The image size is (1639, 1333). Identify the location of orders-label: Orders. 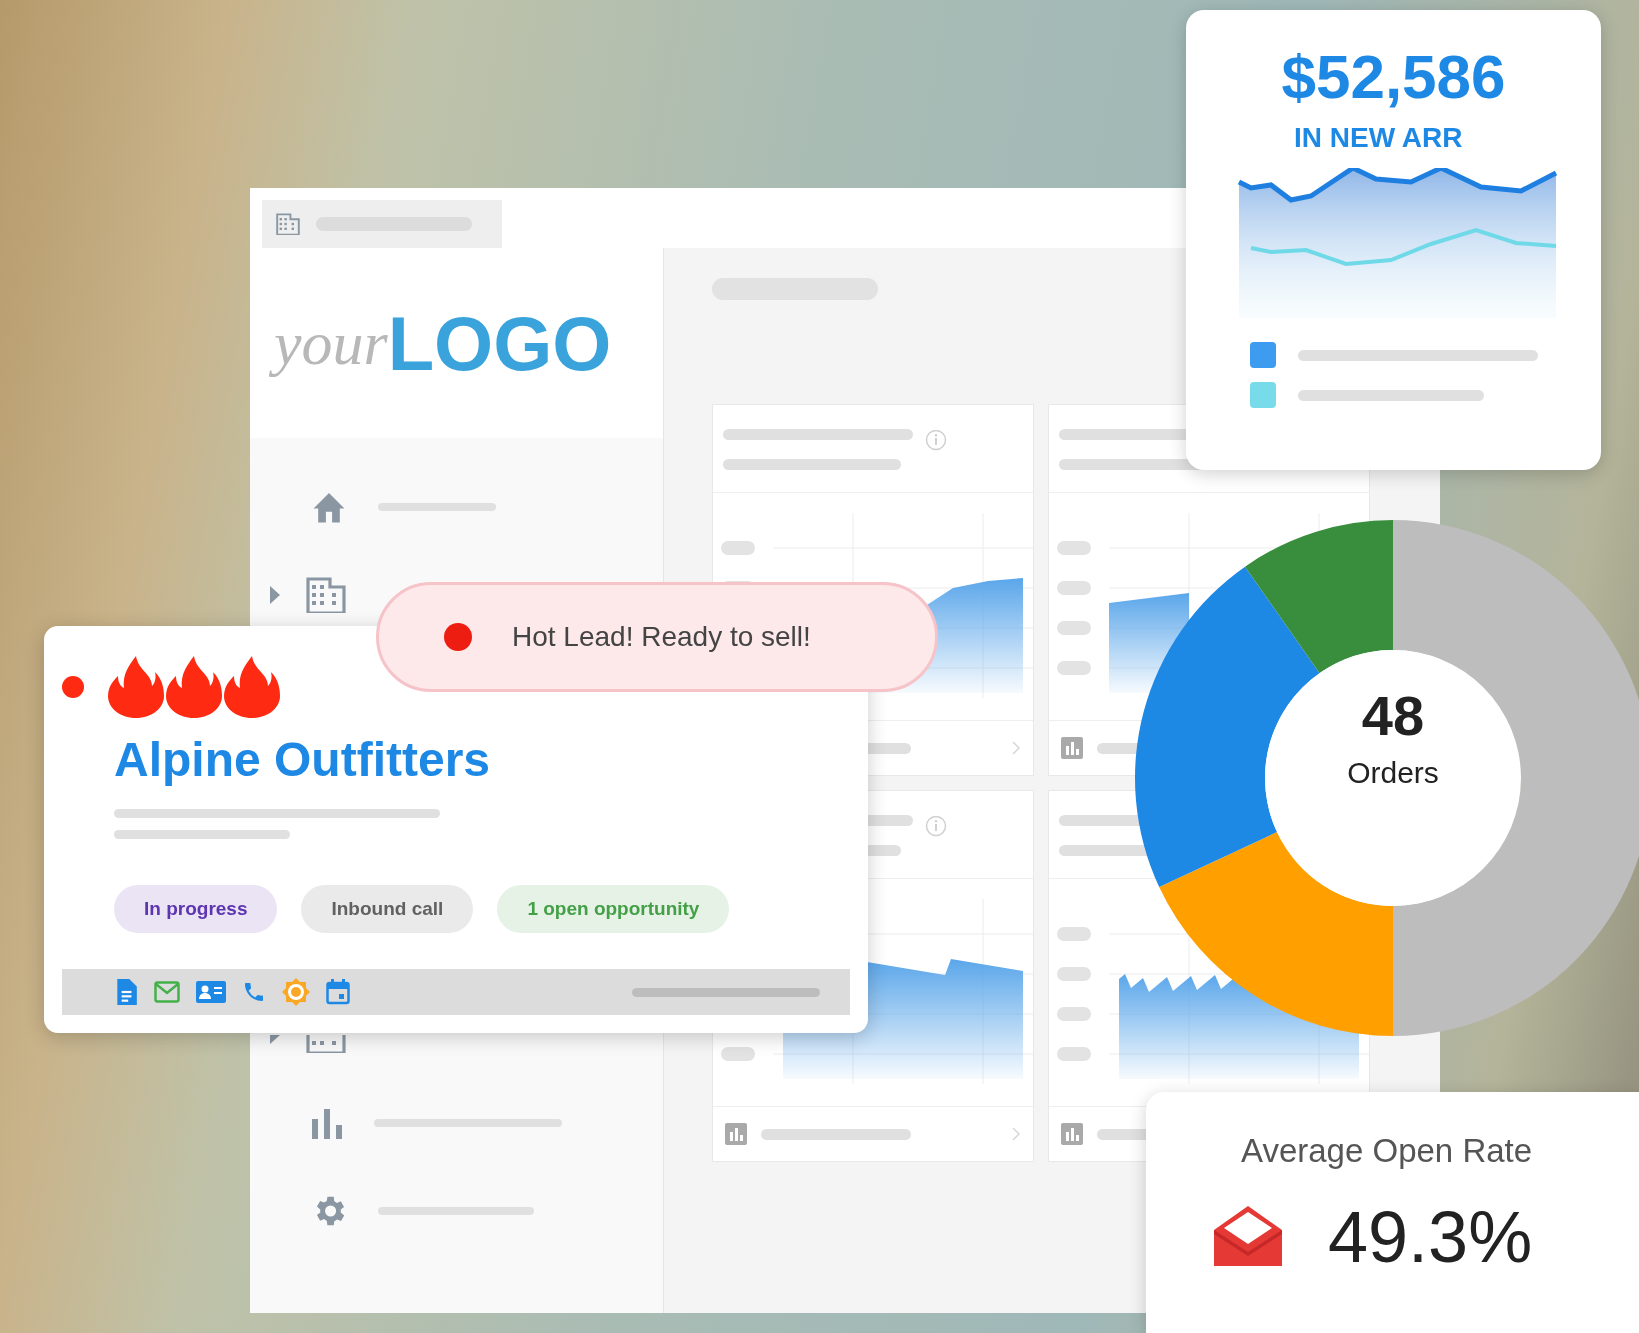
(1393, 773).